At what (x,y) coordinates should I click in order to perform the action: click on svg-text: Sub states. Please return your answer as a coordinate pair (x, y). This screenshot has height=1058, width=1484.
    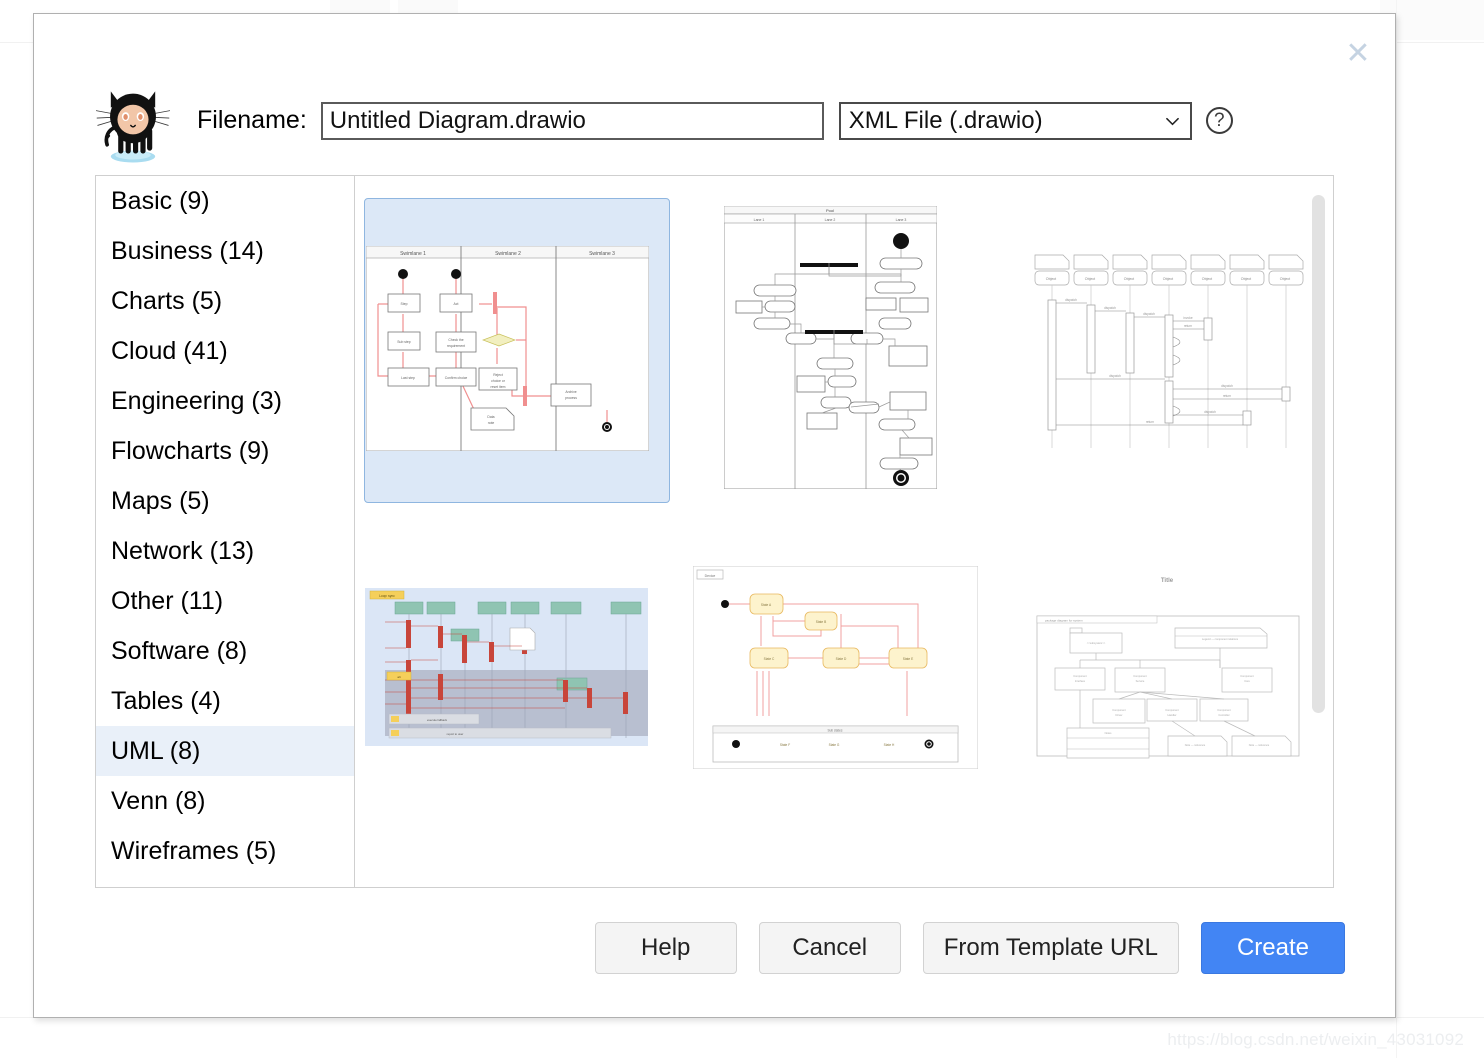
    Looking at the image, I should click on (834, 731).